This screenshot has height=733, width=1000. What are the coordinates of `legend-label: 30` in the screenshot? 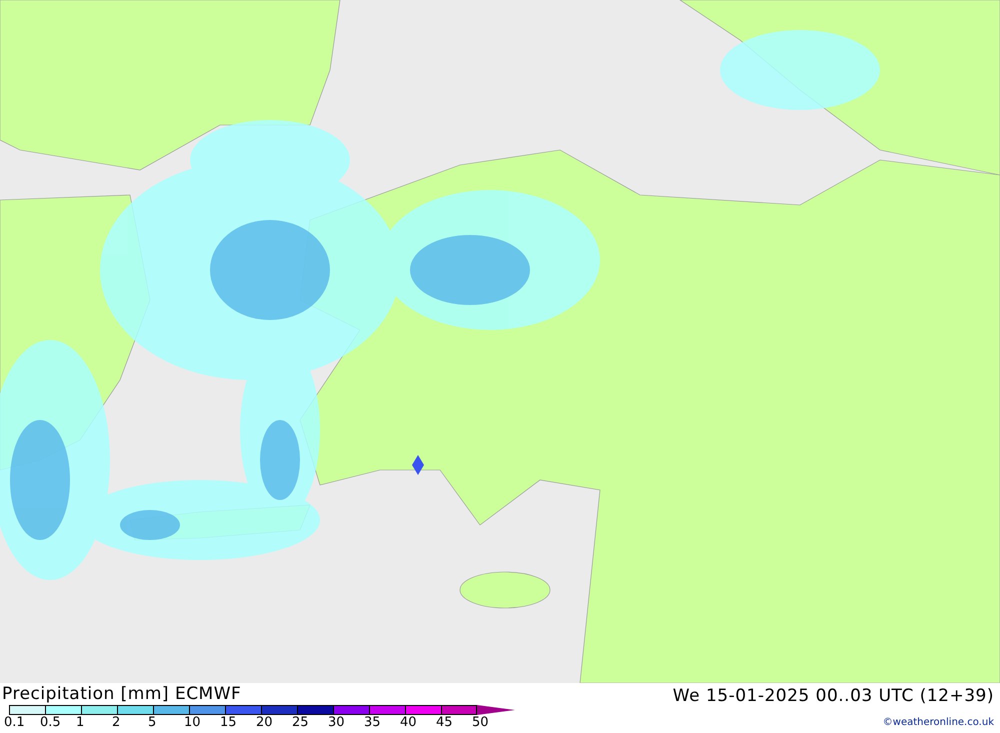 It's located at (337, 722).